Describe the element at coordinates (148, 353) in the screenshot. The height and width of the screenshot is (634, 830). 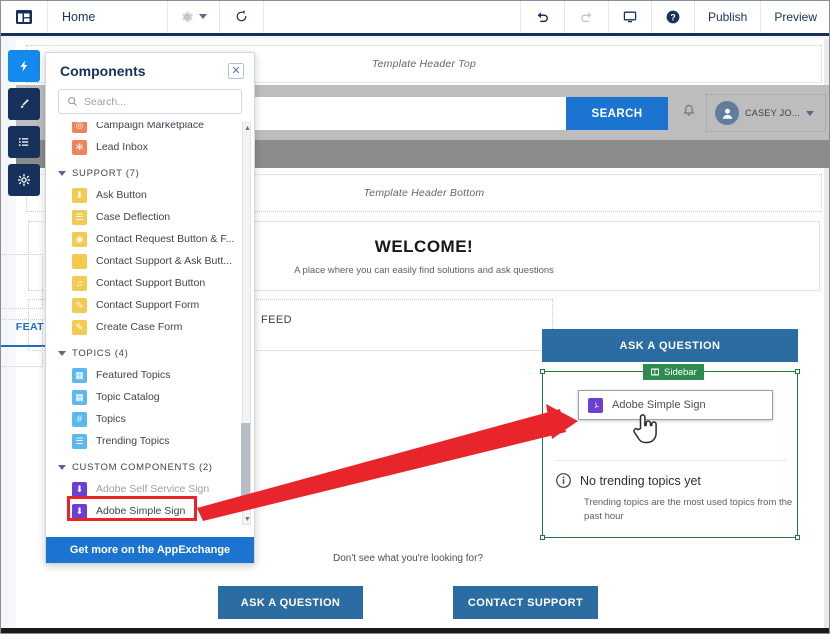
I see `component-section-header: TOPICS (4)` at that location.